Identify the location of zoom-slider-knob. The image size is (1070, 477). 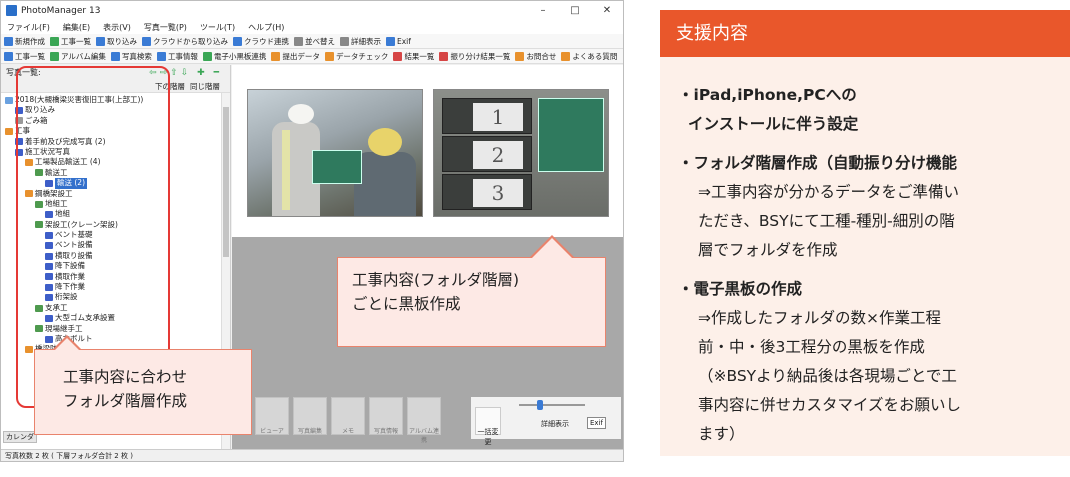
(540, 405).